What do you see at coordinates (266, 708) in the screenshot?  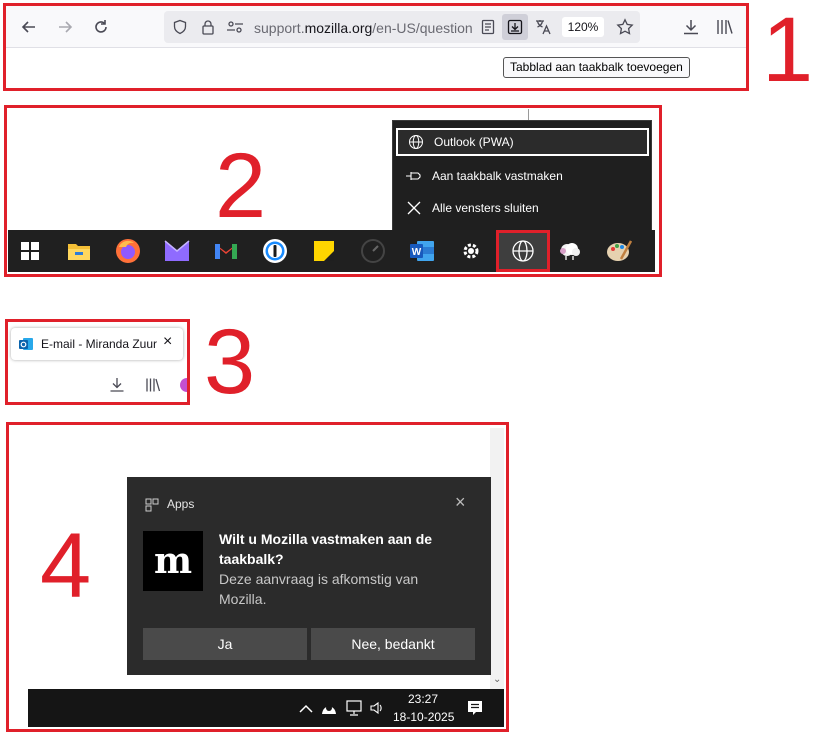 I see `system-tray: 23:27 18-10-2025` at bounding box center [266, 708].